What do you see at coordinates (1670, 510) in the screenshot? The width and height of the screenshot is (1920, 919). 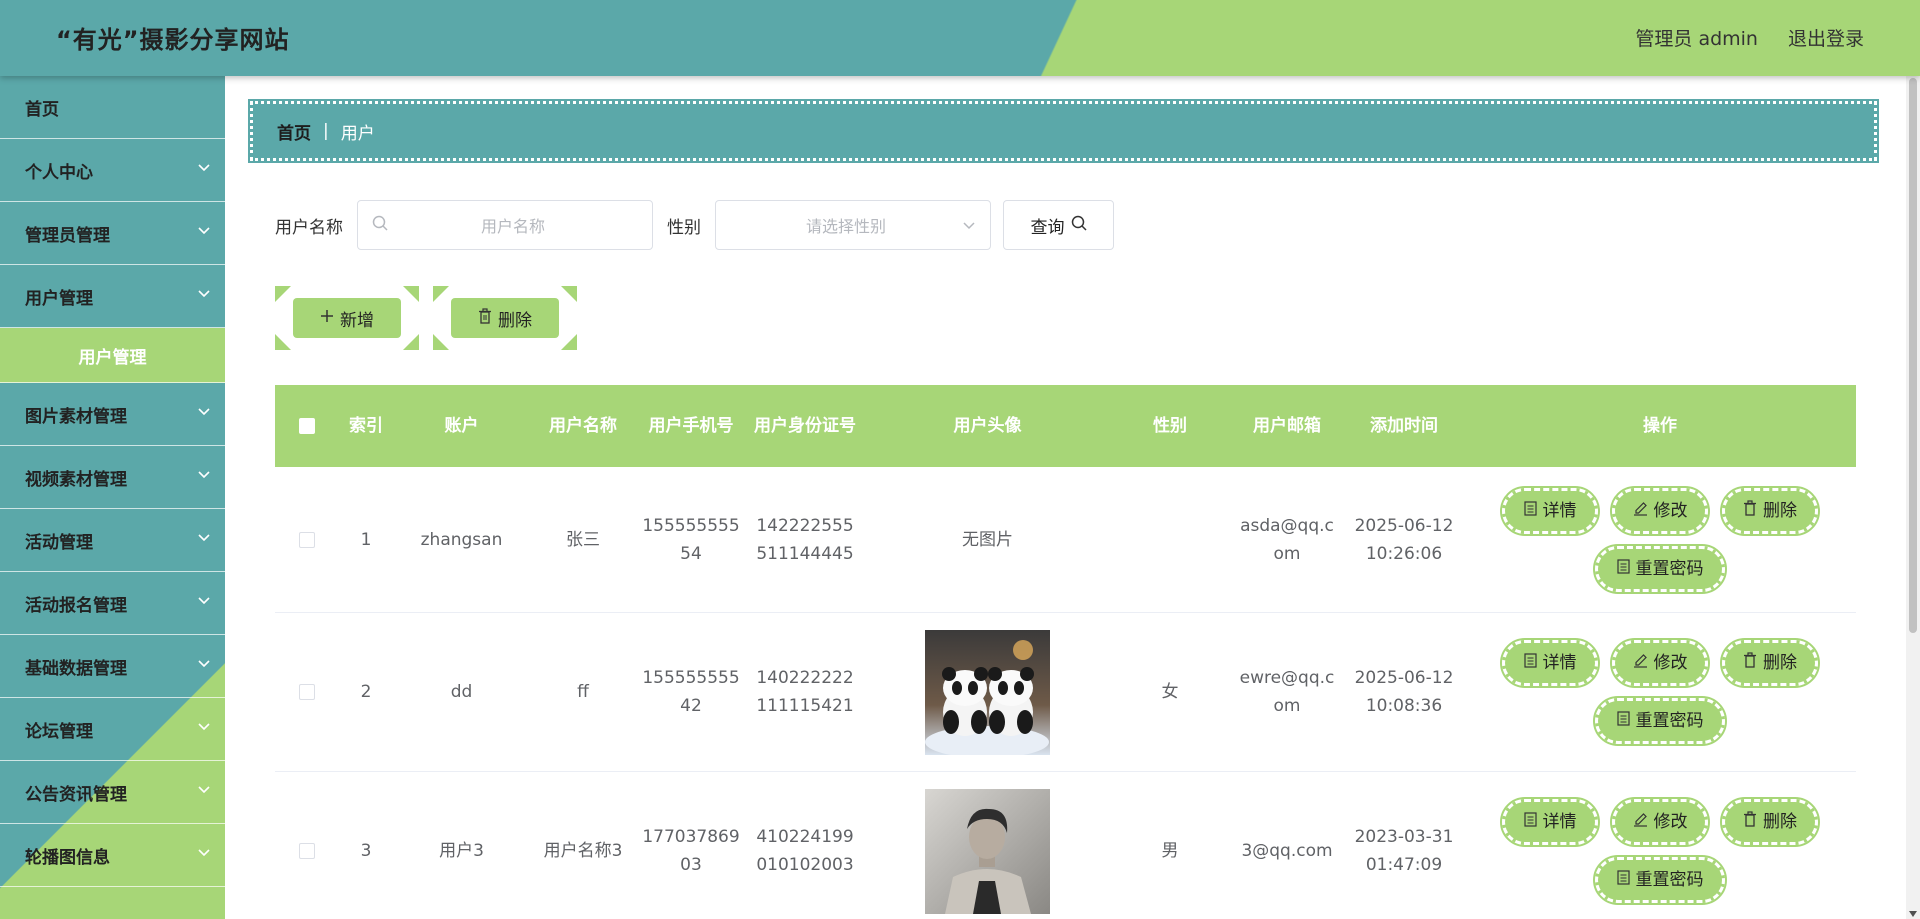 I see `edit-label: 修改` at bounding box center [1670, 510].